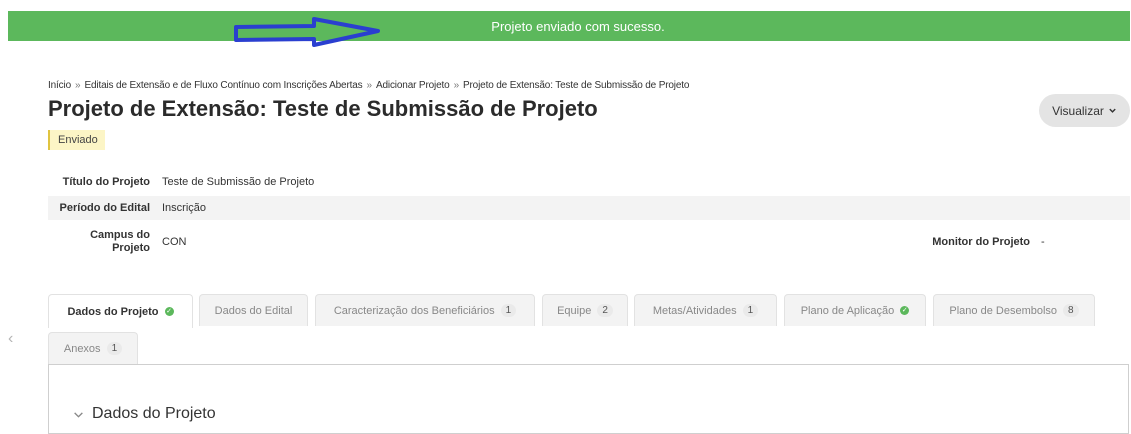 The image size is (1131, 434). Describe the element at coordinates (76, 140) in the screenshot. I see `status-badge: Enviado` at that location.